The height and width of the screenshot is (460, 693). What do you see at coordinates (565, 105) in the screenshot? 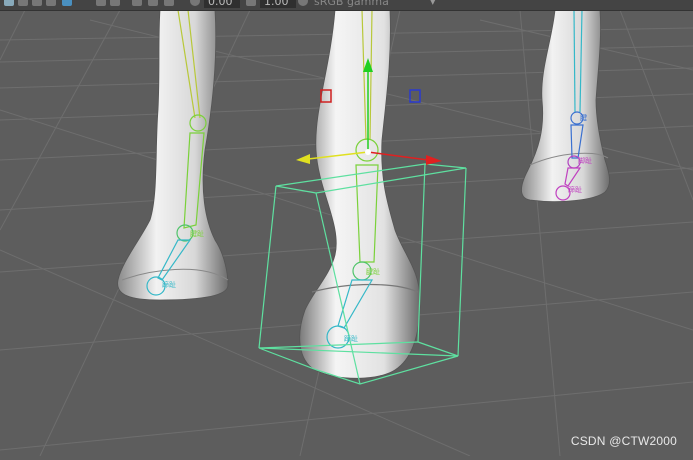
I see `right-leg-mesh` at bounding box center [565, 105].